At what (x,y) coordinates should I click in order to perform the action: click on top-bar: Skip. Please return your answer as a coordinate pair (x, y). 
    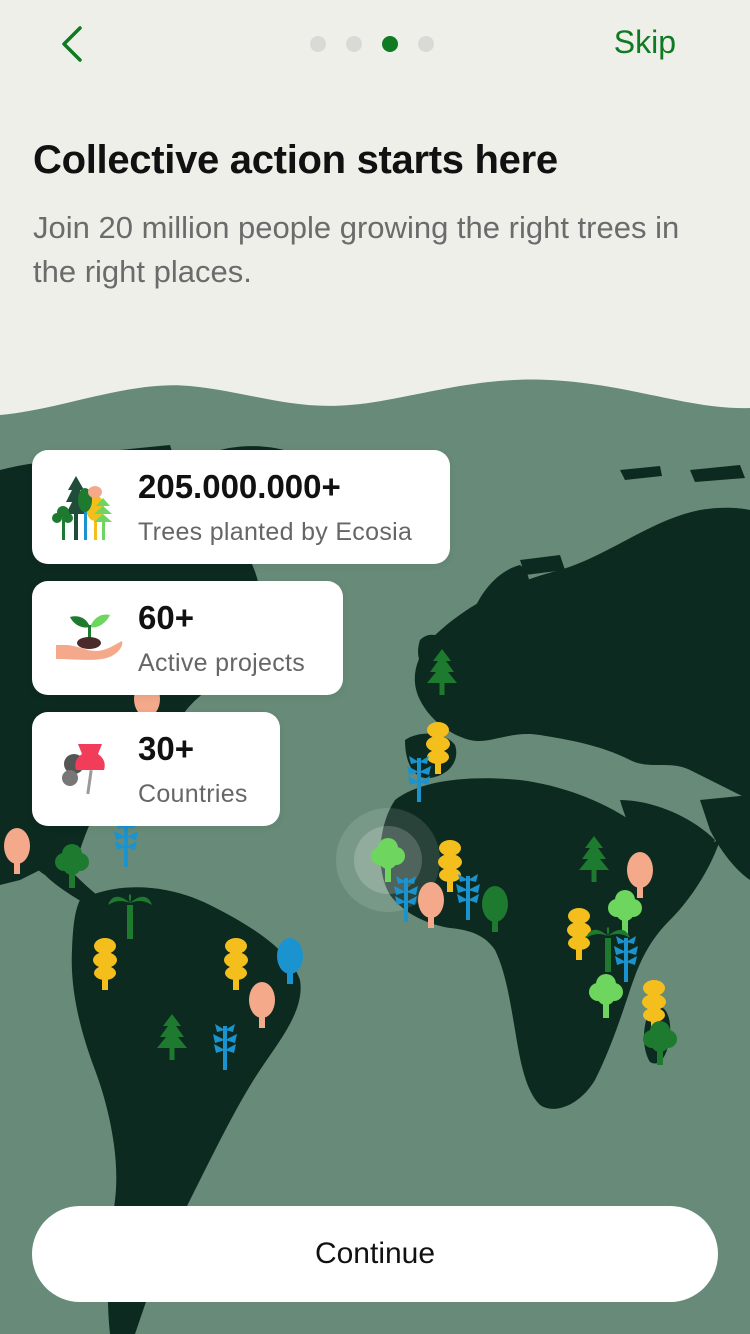
    Looking at the image, I should click on (375, 45).